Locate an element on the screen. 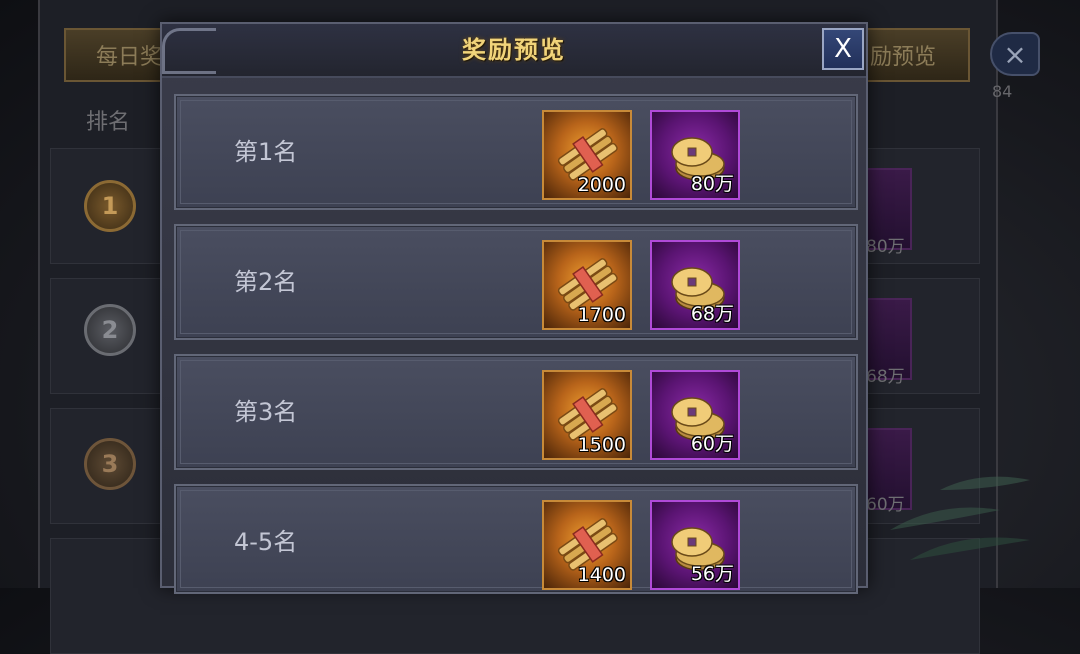  rank-column-header: 排名 is located at coordinates (108, 122).